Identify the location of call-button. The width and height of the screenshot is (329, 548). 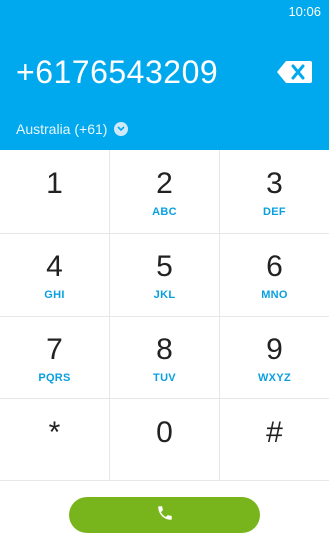
(164, 515).